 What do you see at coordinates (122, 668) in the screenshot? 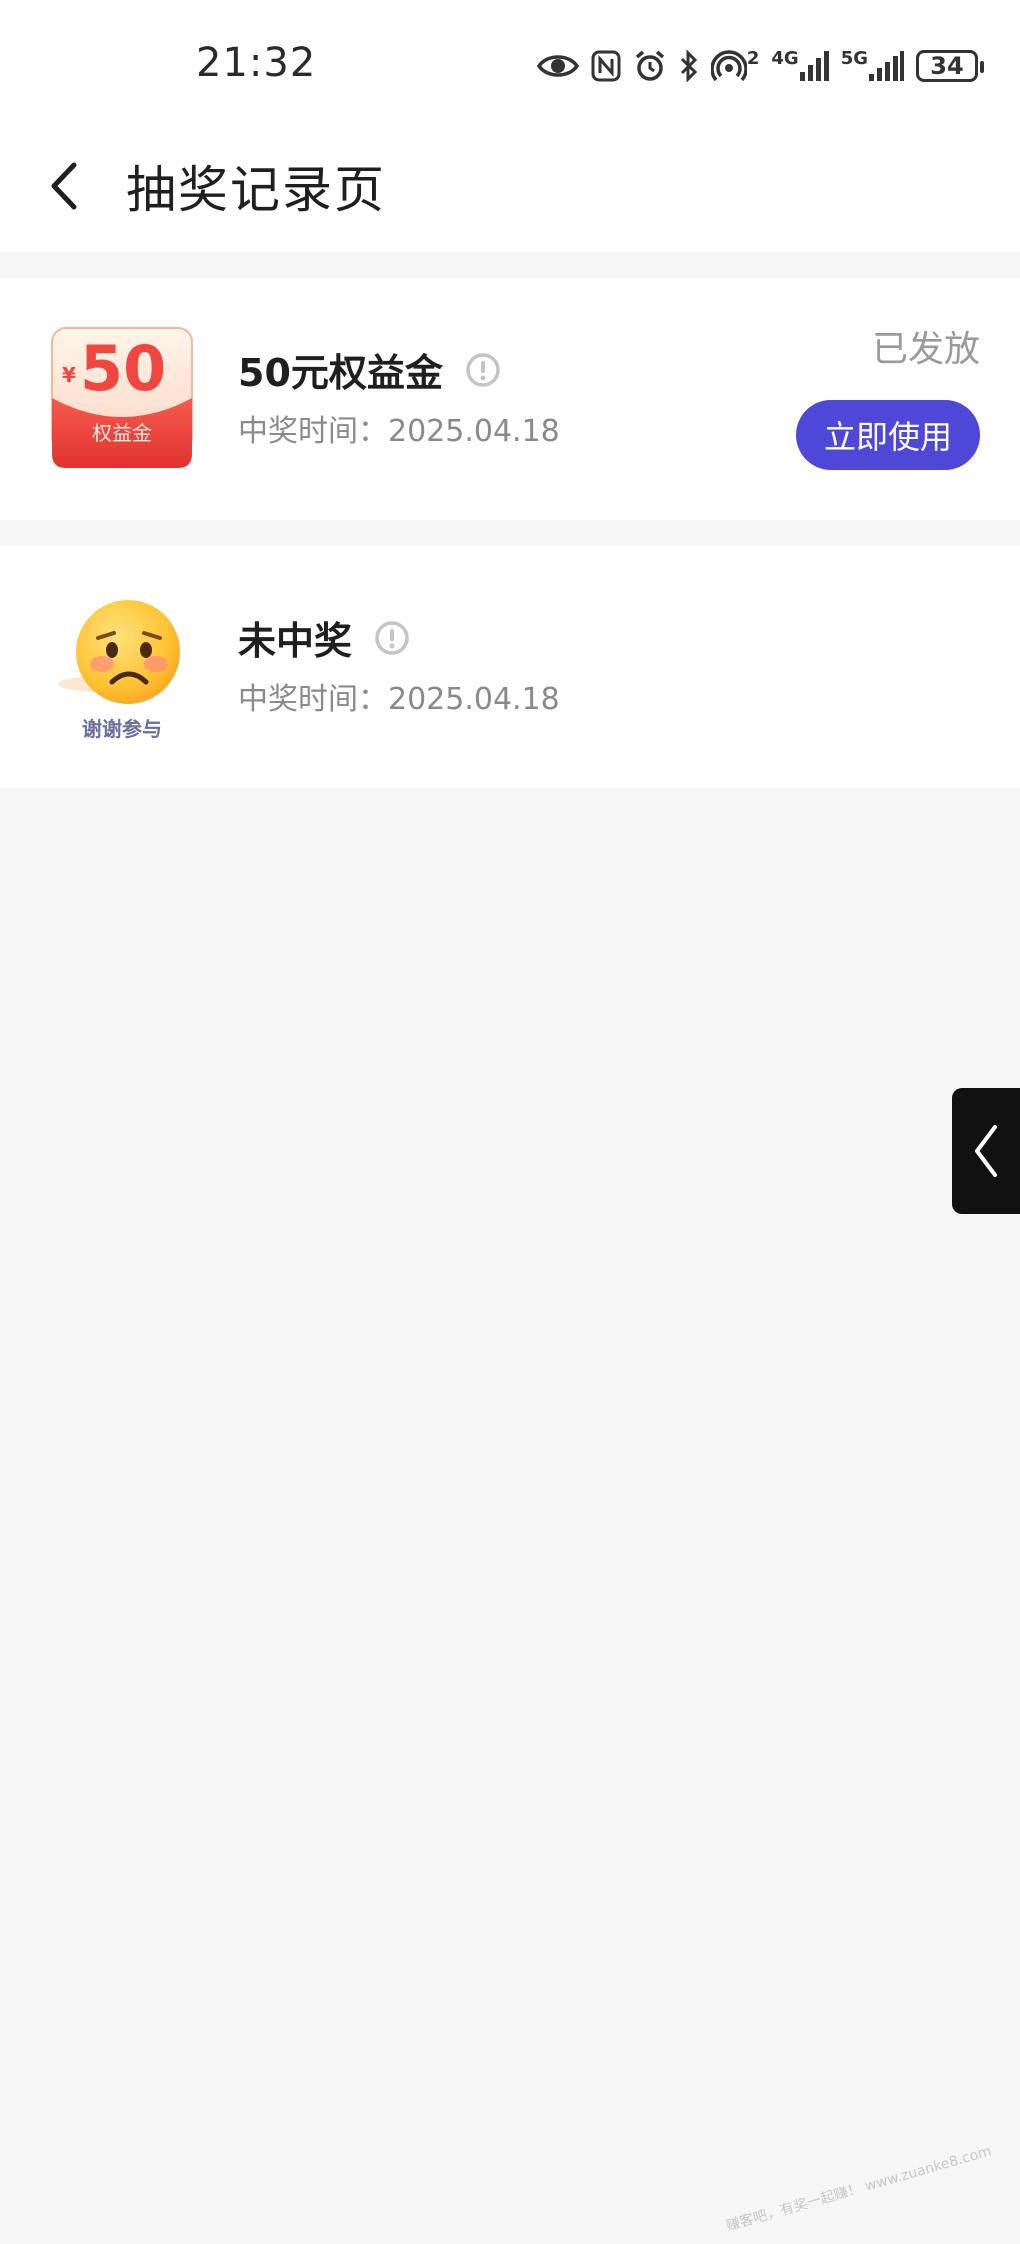
I see `sad-face-thumbnail: 谢谢参与` at bounding box center [122, 668].